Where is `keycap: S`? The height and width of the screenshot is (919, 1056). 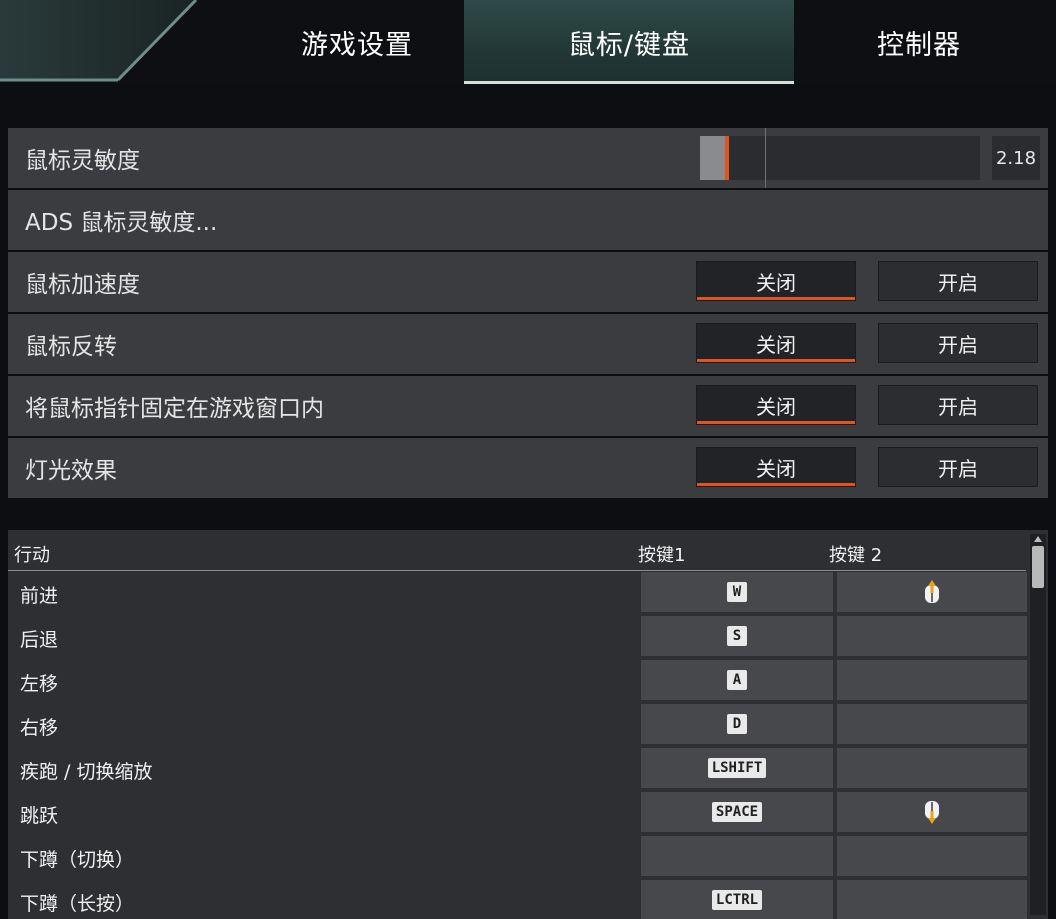 keycap: S is located at coordinates (737, 636).